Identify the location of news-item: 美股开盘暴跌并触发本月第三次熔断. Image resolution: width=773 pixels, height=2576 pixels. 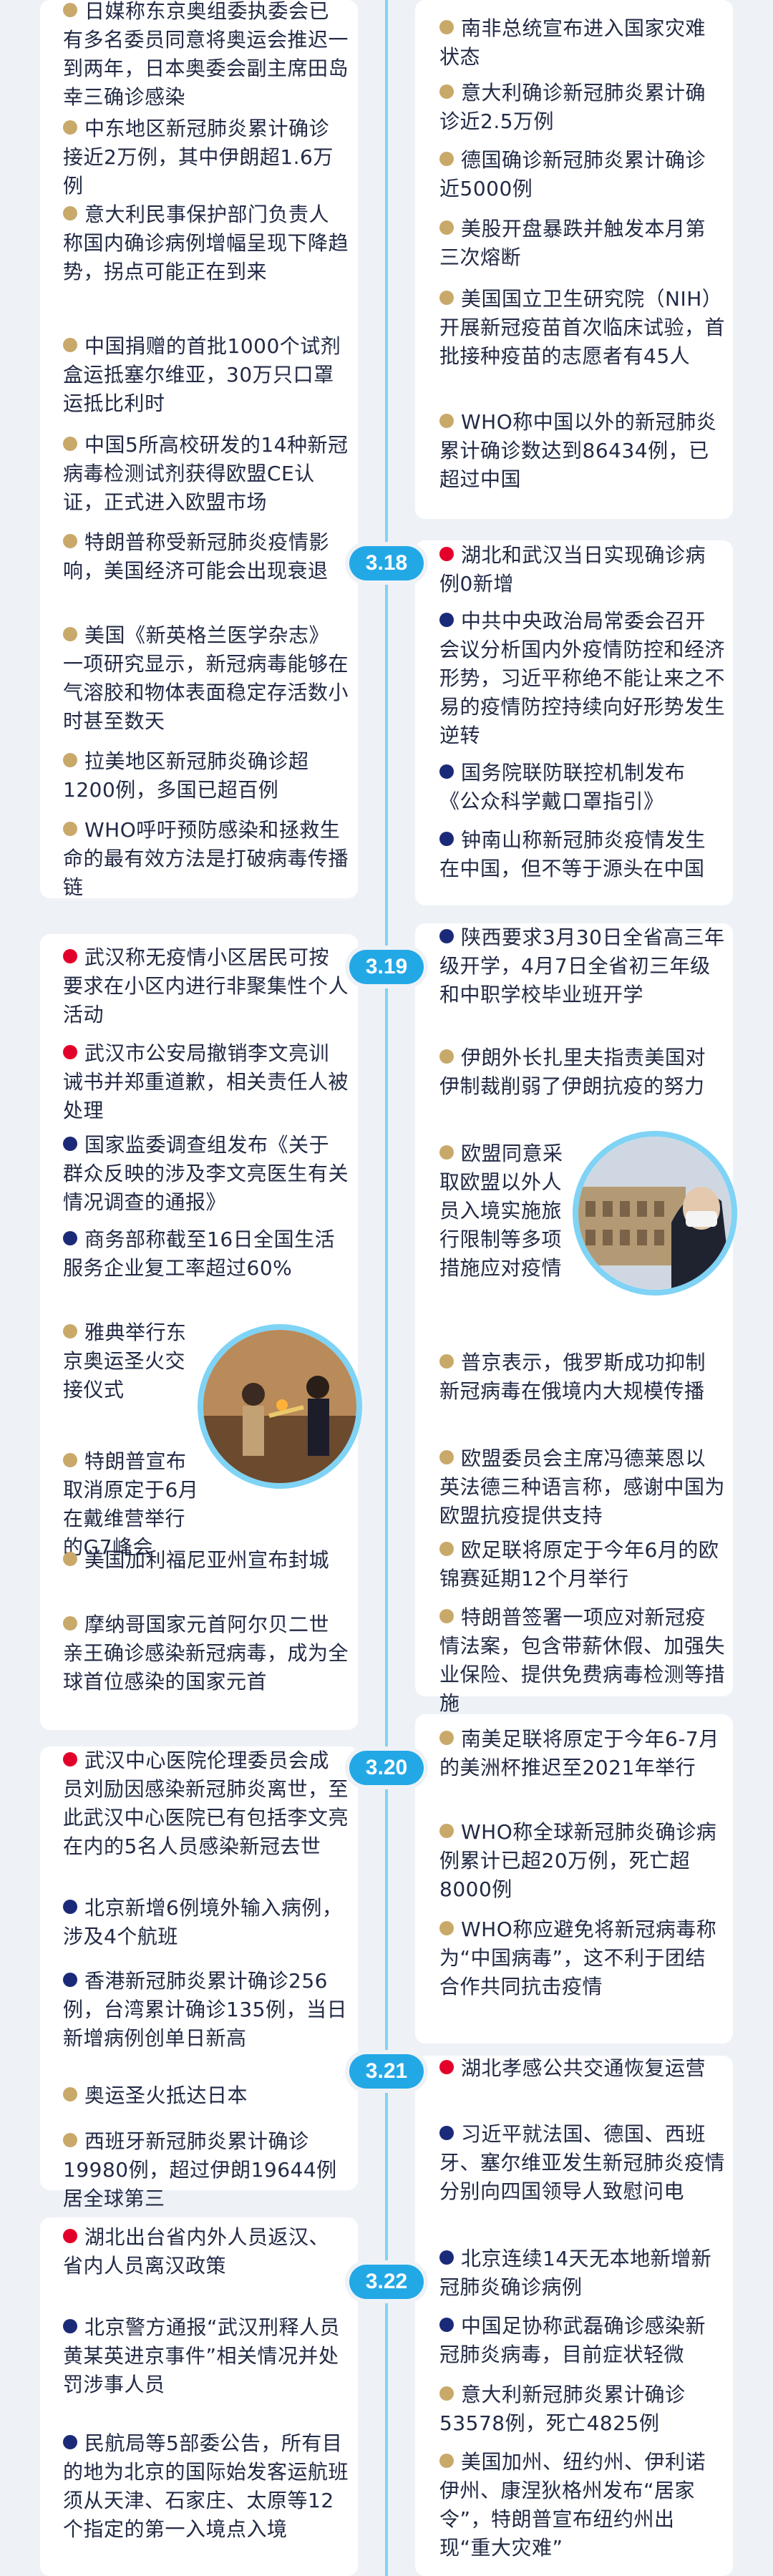
(572, 243).